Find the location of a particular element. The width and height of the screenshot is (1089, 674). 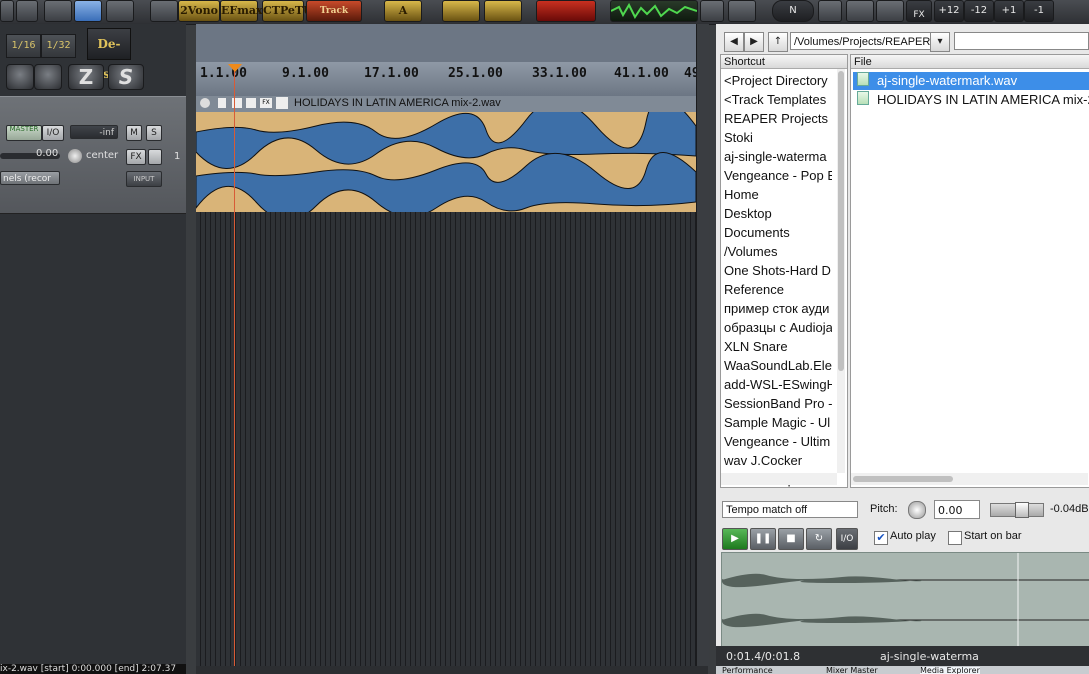

shortcut-item: /Volumes is located at coordinates (778, 251).